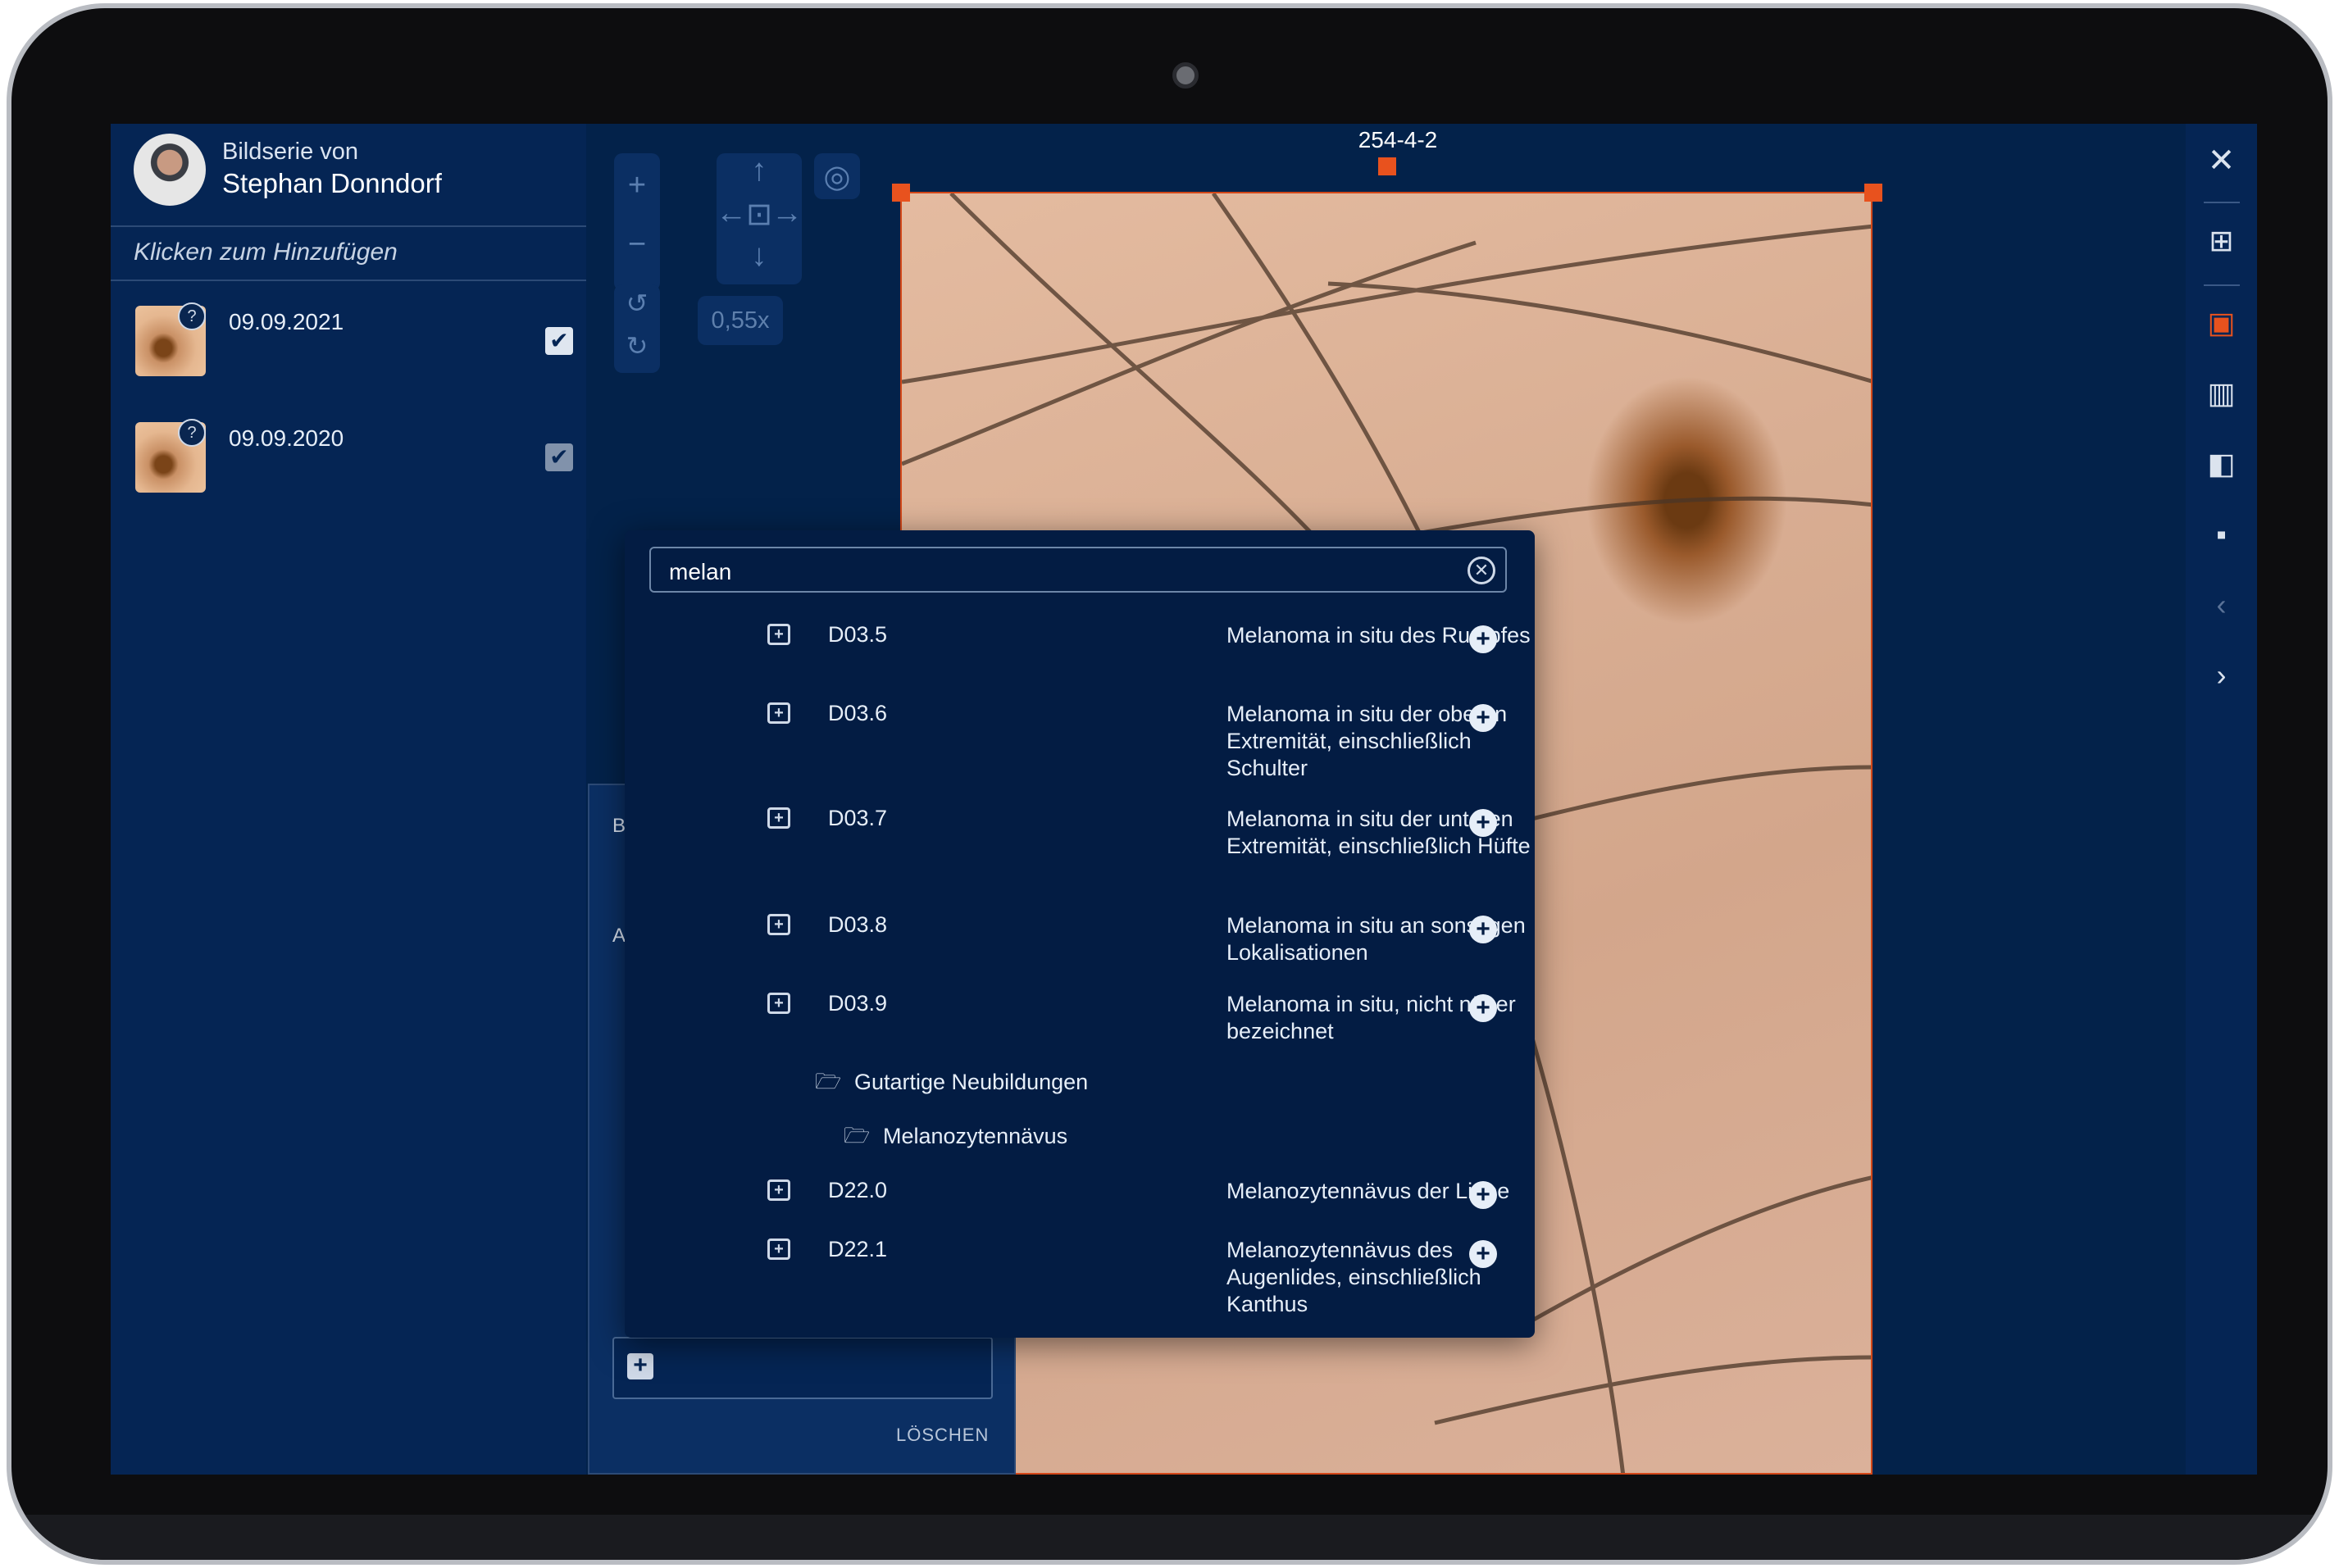  Describe the element at coordinates (858, 1249) in the screenshot. I see `result-code: D22.1` at that location.